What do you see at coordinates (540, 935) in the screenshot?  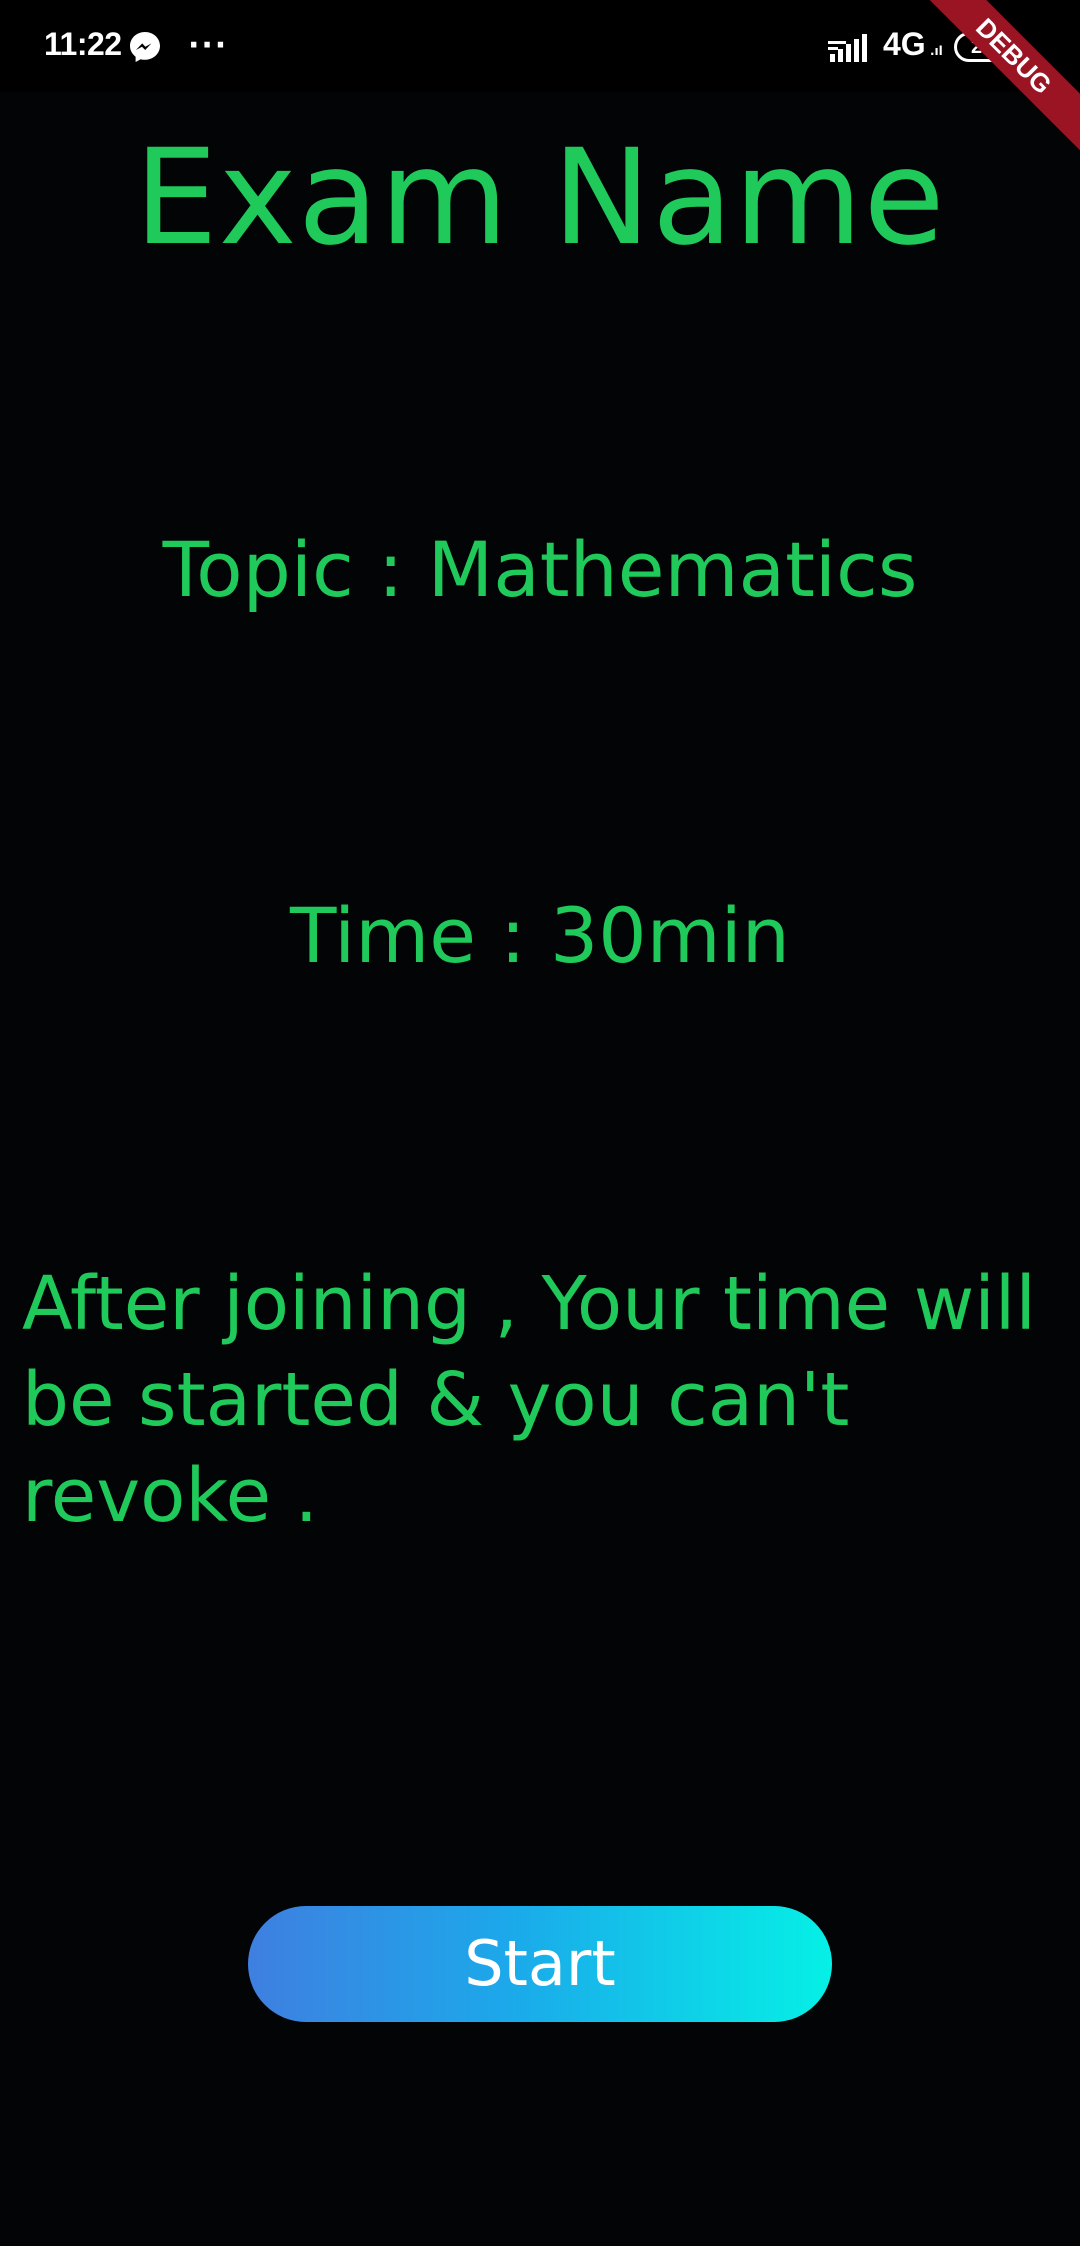 I see `exam-time: Time : 30min` at bounding box center [540, 935].